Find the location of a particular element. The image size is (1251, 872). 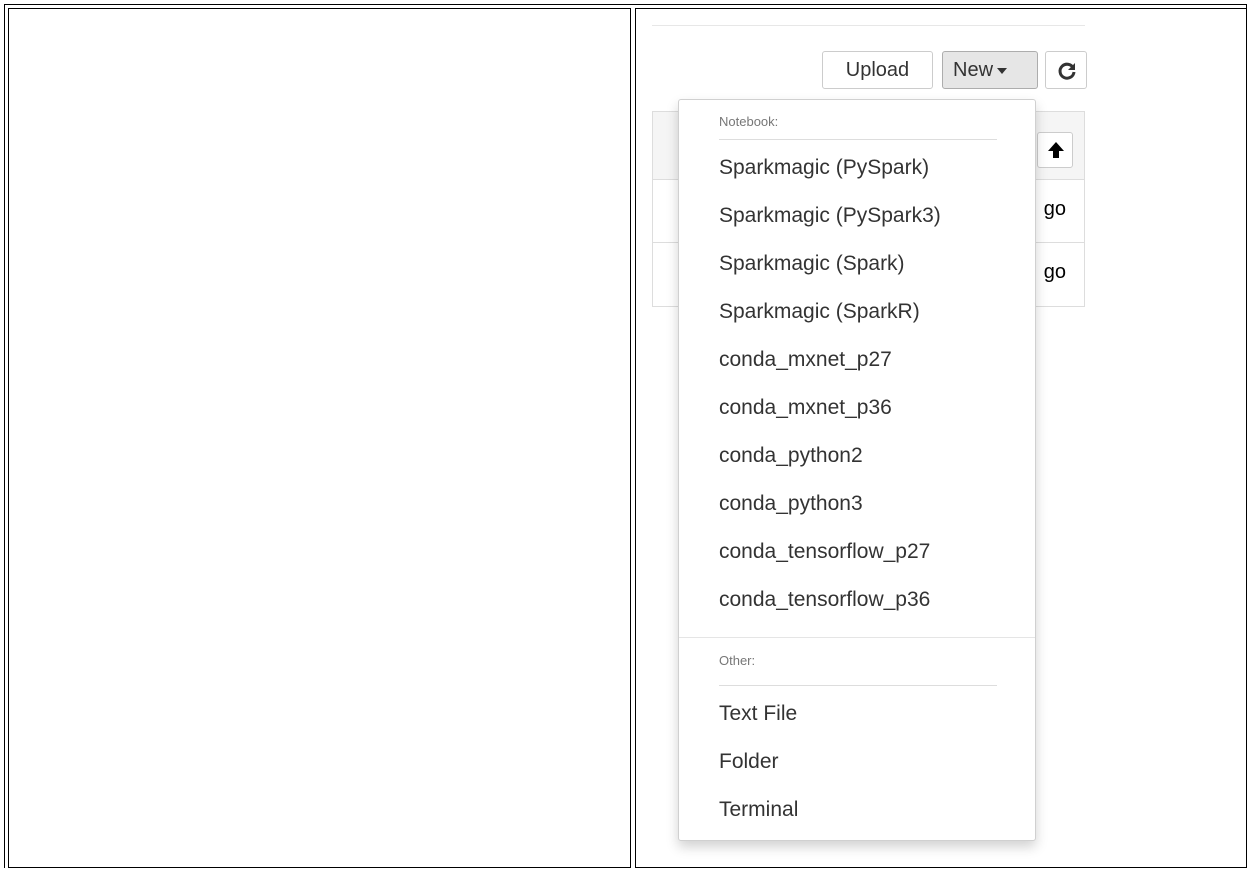

menu-item-kernel: conda_mxnet_p27 is located at coordinates (869, 360).